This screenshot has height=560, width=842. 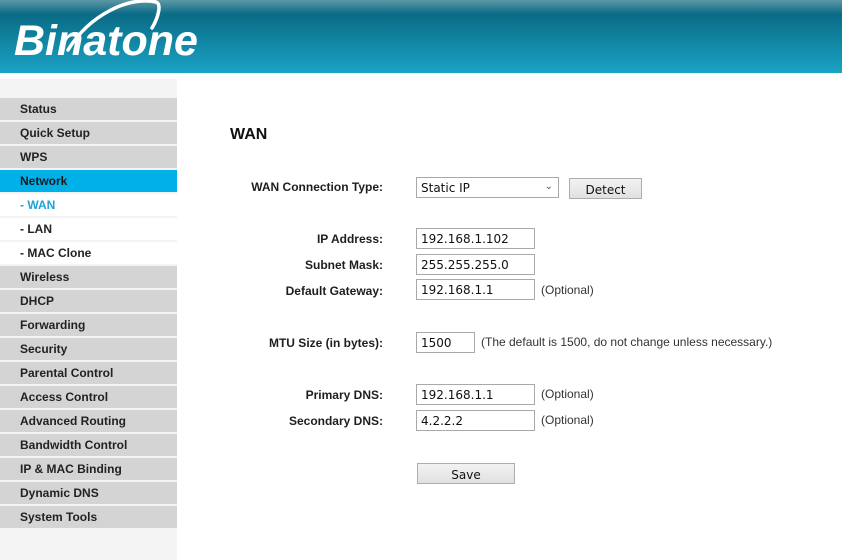 What do you see at coordinates (475, 289) in the screenshot?
I see `default-gateway-field: 192.168.1.1` at bounding box center [475, 289].